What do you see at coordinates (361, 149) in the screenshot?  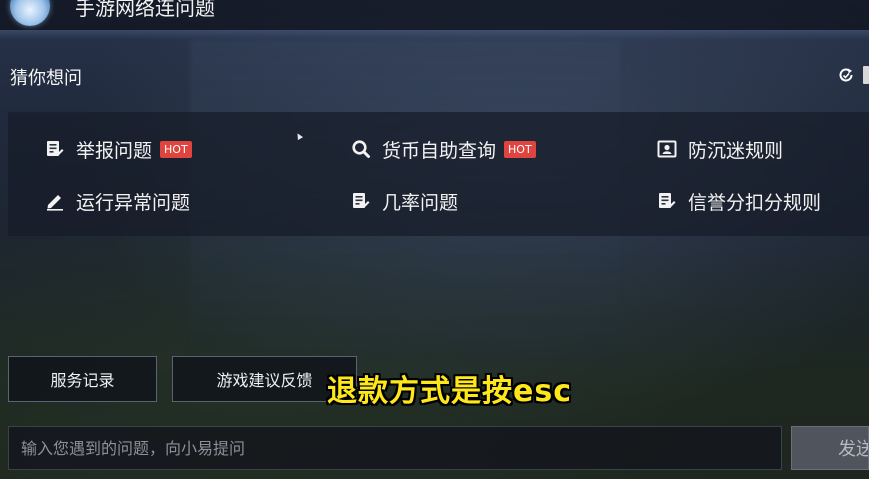 I see `search-icon` at bounding box center [361, 149].